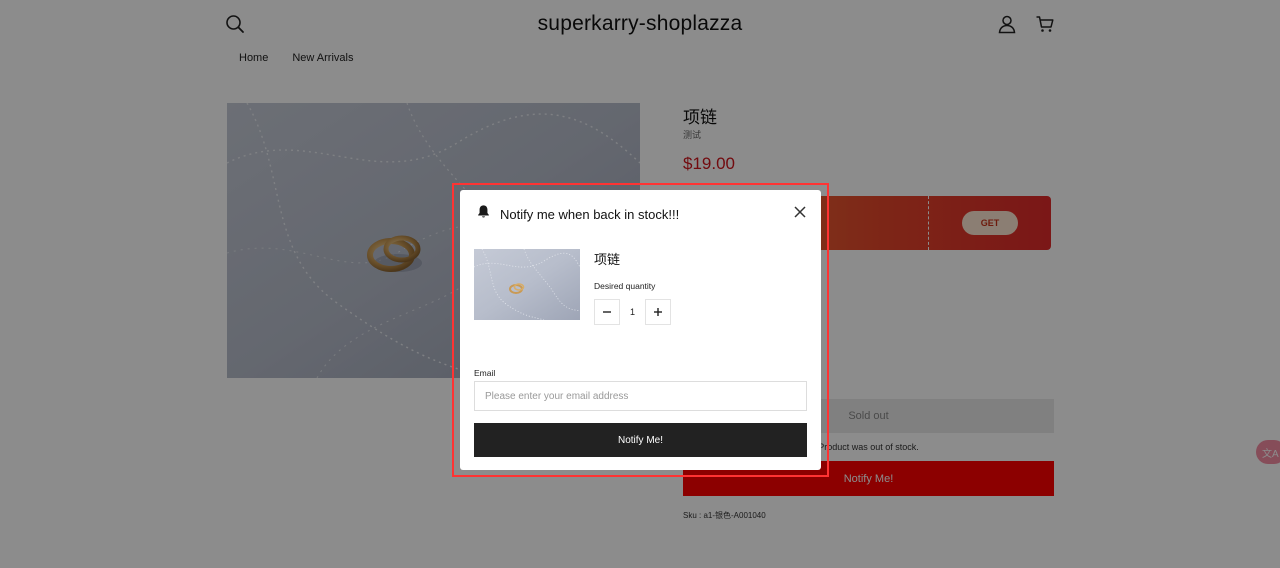  What do you see at coordinates (485, 373) in the screenshot?
I see `email-label: Email` at bounding box center [485, 373].